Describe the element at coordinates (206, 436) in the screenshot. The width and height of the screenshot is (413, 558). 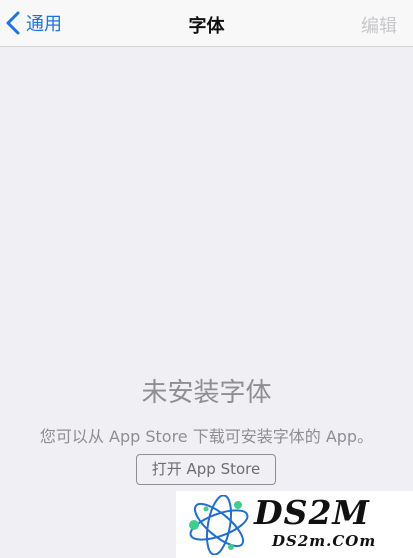
I see `empty-state-description: 您可以从 App Store 下载可安装字体的 App。` at that location.